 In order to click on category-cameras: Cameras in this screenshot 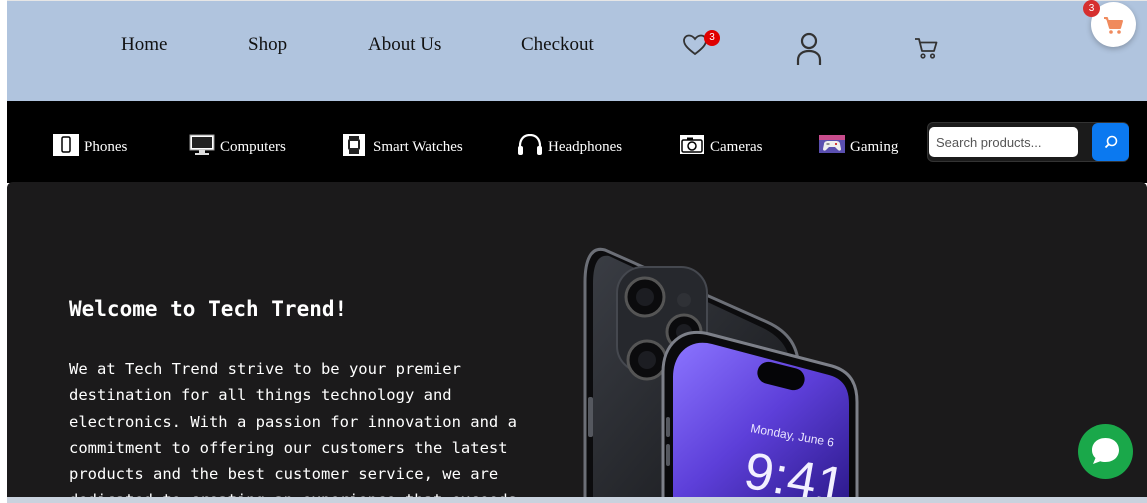, I will do `click(720, 142)`.